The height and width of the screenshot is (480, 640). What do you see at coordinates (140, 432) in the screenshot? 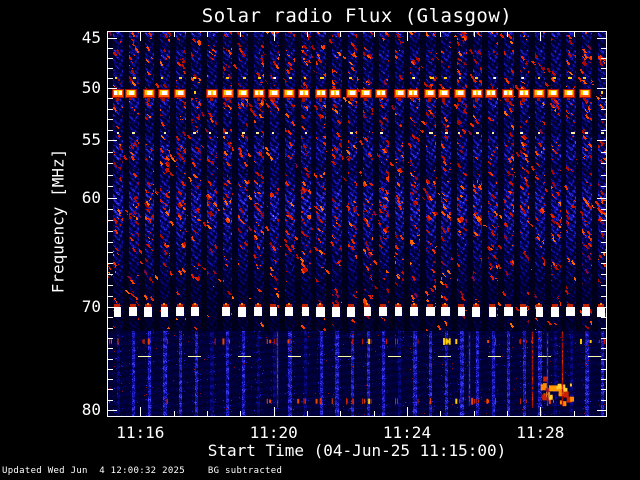
I see `x-tick-label: 11:16` at bounding box center [140, 432].